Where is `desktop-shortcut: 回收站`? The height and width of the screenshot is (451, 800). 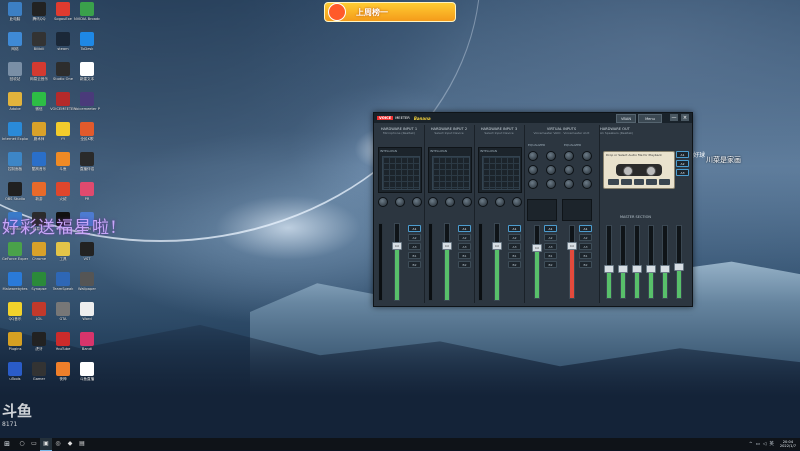 desktop-shortcut: 回收站 is located at coordinates (15, 72).